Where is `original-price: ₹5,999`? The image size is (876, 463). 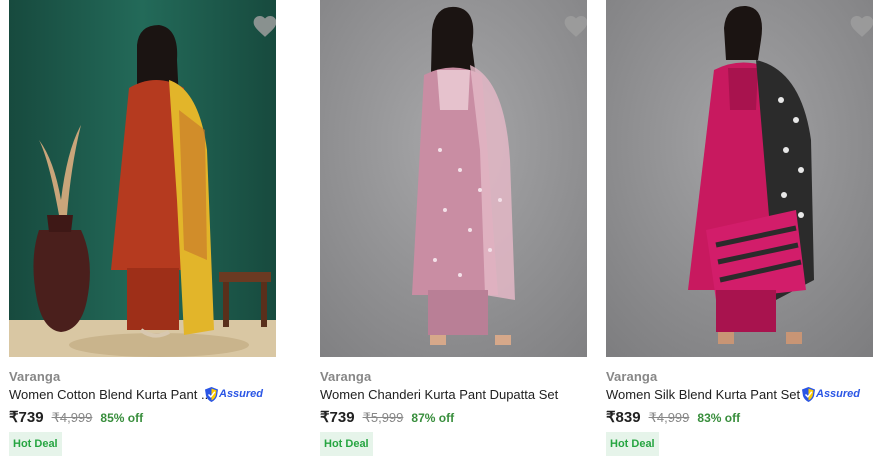 original-price: ₹5,999 is located at coordinates (383, 417).